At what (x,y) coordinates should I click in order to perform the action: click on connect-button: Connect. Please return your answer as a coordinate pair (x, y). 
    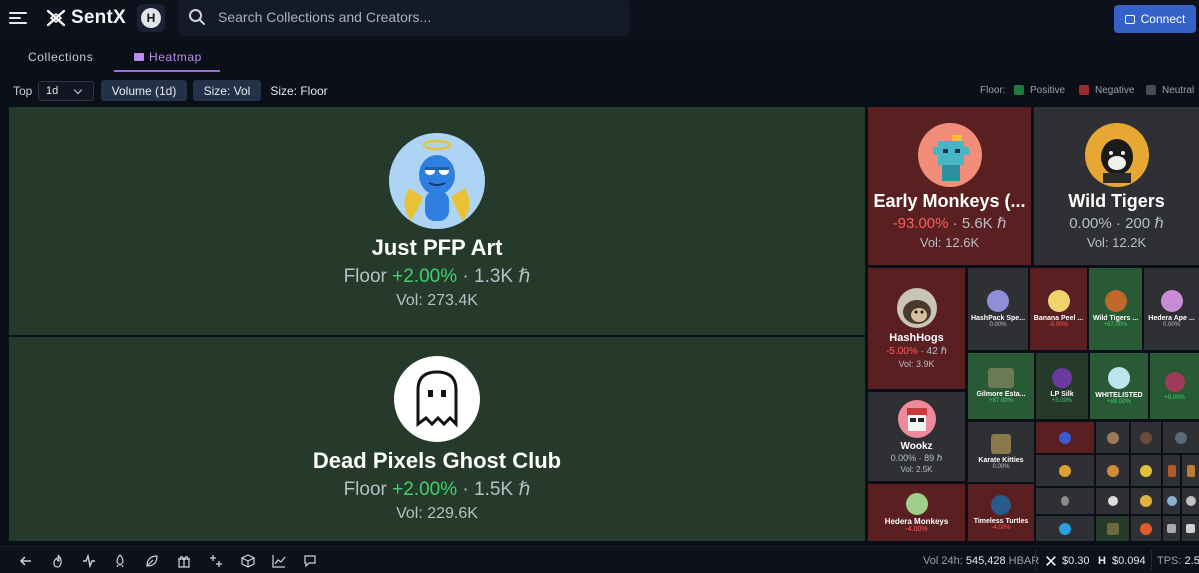
    Looking at the image, I should click on (1155, 19).